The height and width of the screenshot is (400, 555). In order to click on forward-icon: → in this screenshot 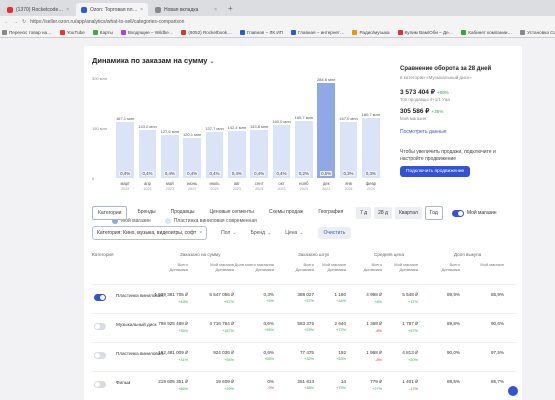, I will do `click(15, 22)`.